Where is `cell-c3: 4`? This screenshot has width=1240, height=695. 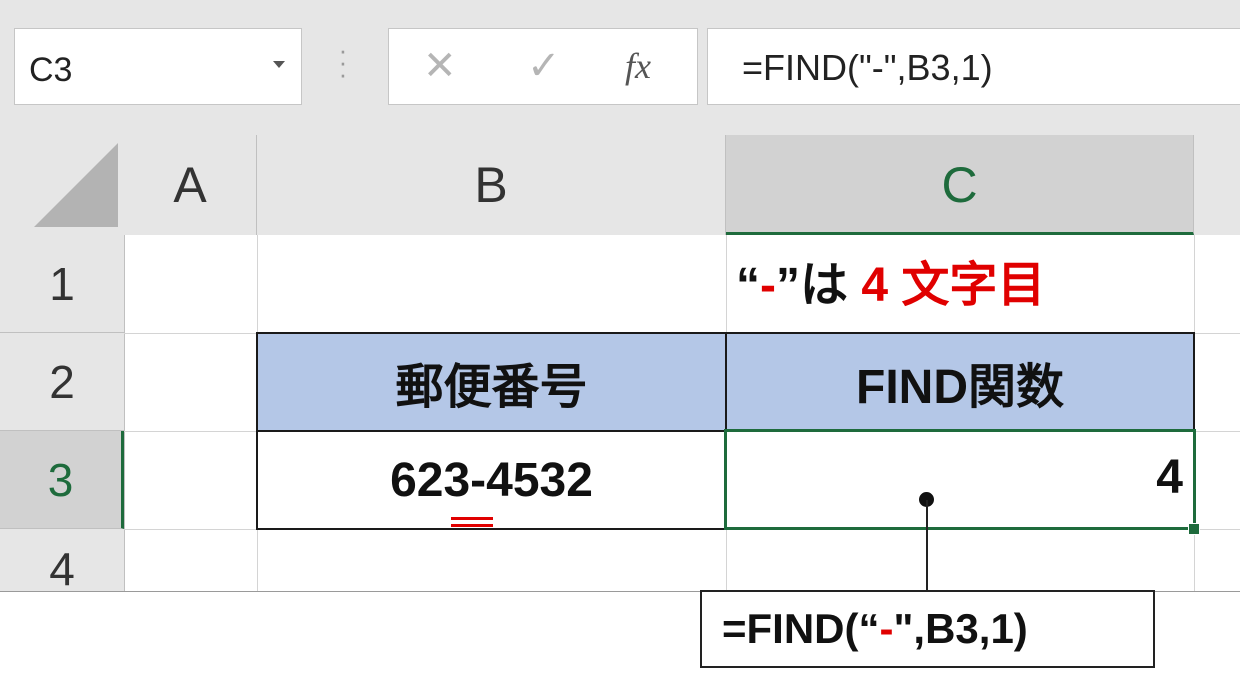 cell-c3: 4 is located at coordinates (960, 479).